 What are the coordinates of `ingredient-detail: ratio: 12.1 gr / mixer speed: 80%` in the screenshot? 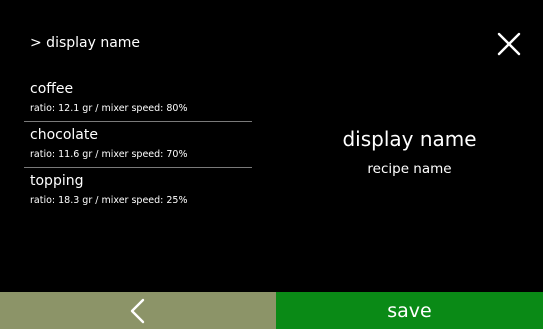 It's located at (109, 108).